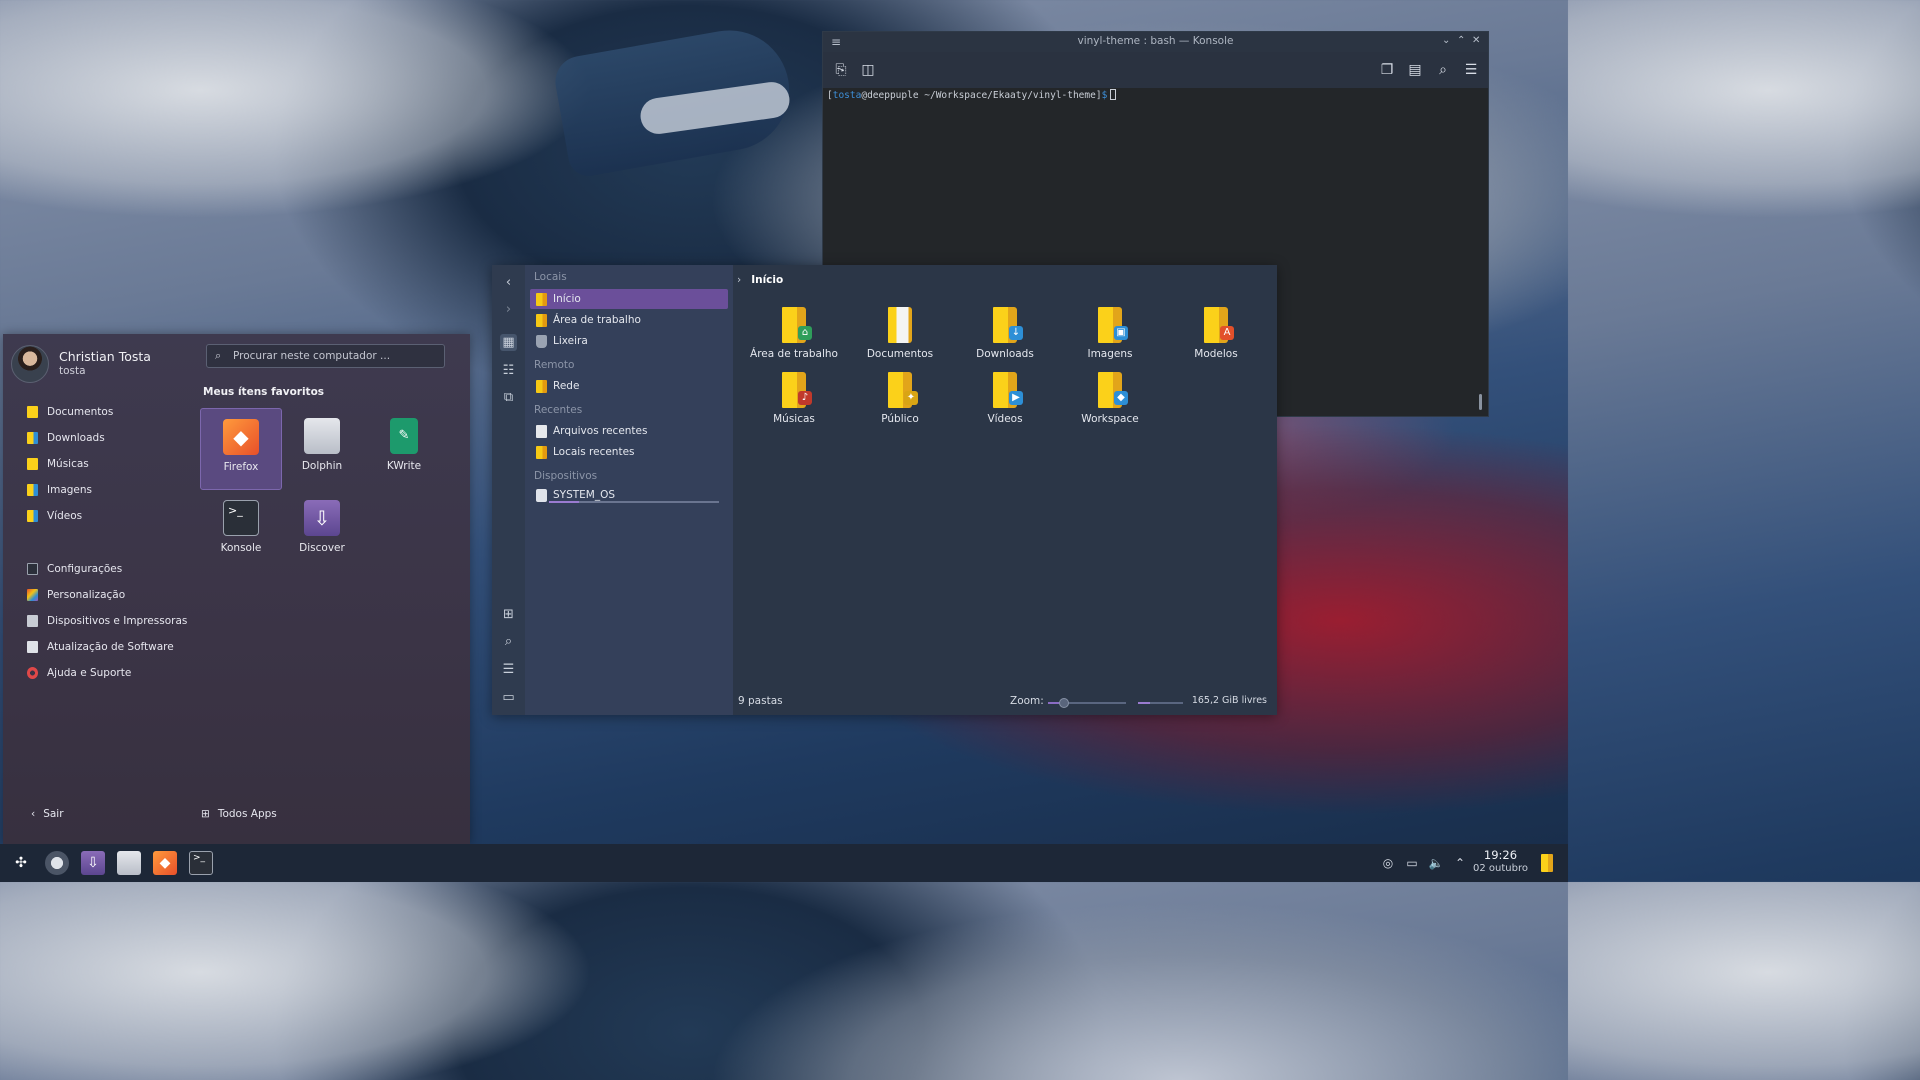 The image size is (1920, 1080). Describe the element at coordinates (404, 449) in the screenshot. I see `favorite-kwrite: ✎ KWrite` at that location.